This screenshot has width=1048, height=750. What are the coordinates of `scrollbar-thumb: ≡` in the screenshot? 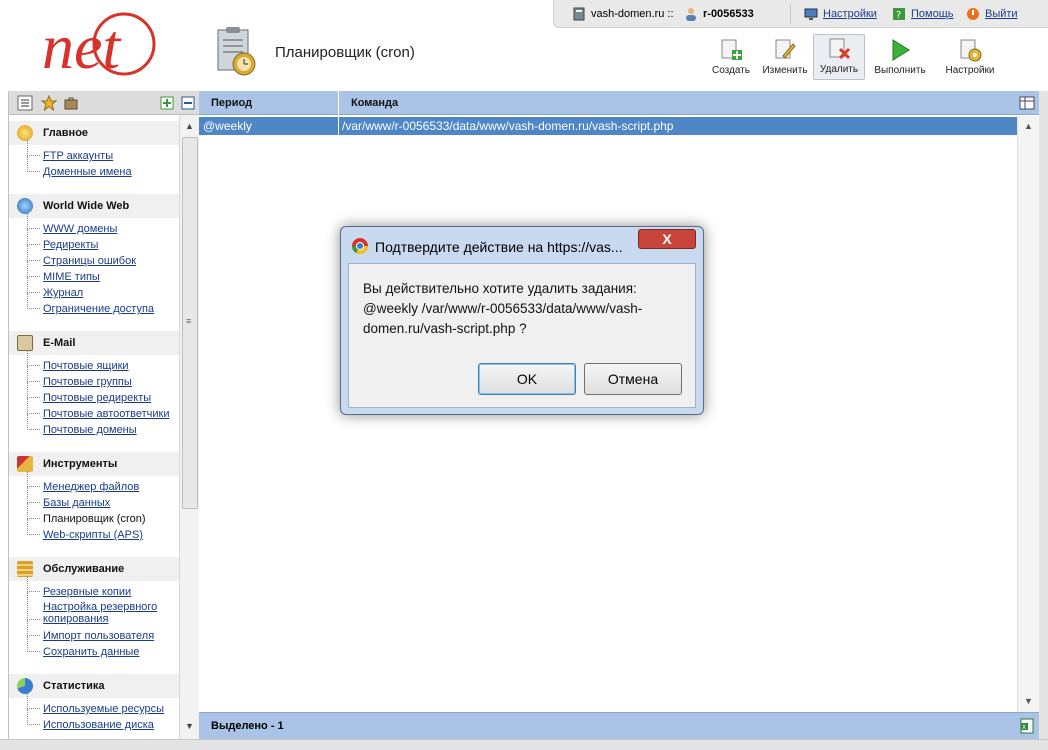 It's located at (190, 323).